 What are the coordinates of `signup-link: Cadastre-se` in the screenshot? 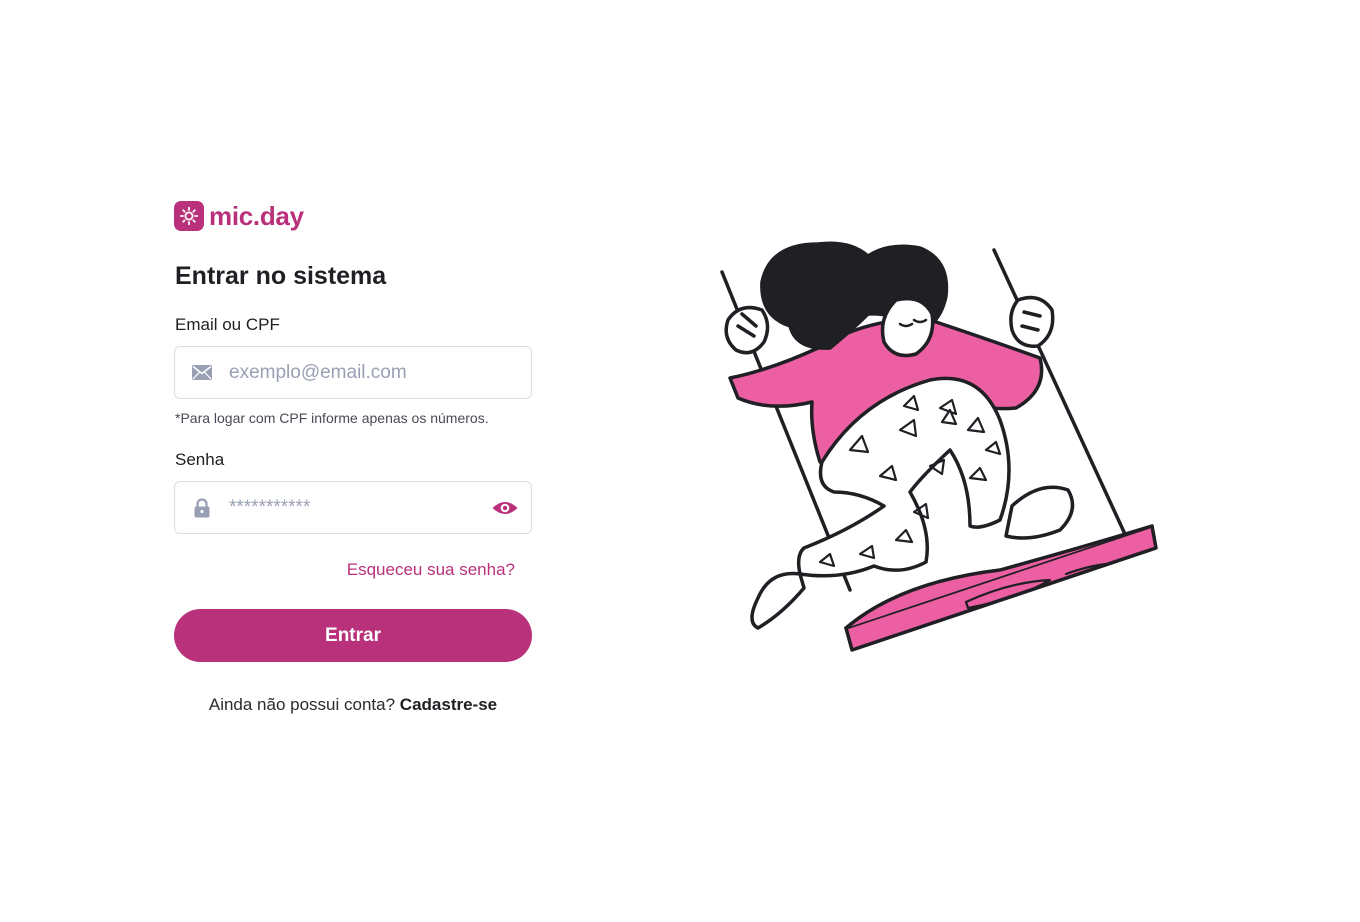 It's located at (448, 704).